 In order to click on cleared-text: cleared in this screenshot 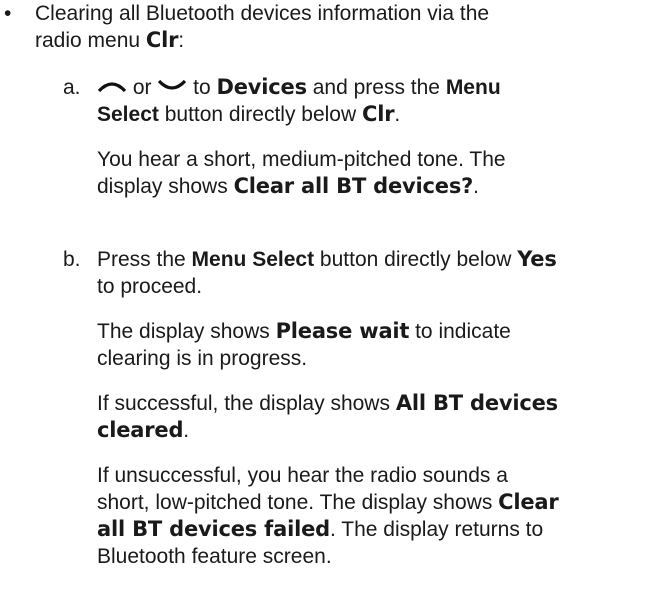, I will do `click(140, 430)`.